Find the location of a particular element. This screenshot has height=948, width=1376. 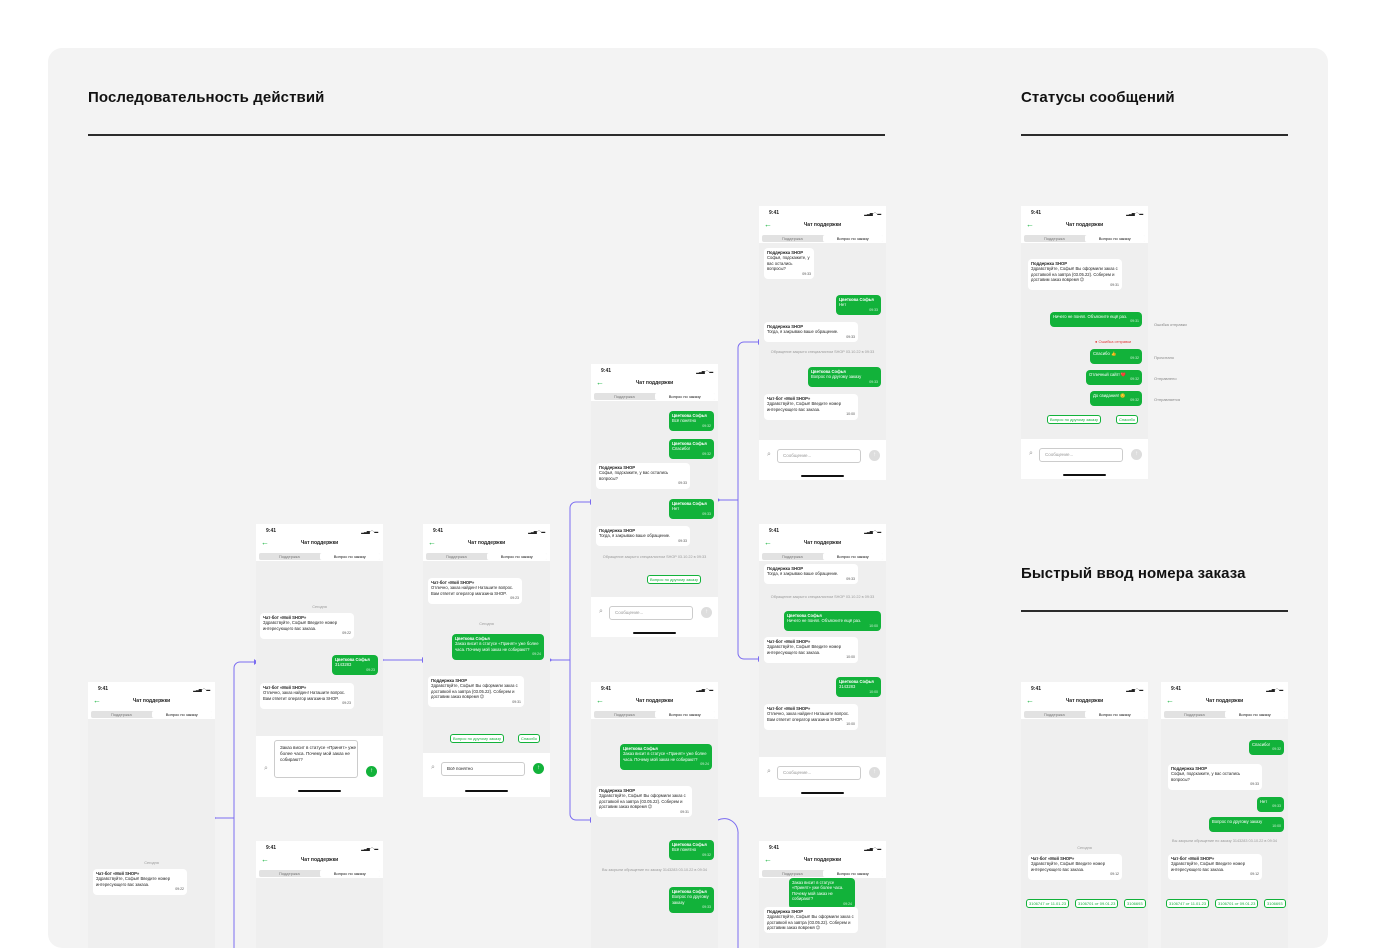

user-message: Спасибо! 09:32 is located at coordinates (1266, 747).